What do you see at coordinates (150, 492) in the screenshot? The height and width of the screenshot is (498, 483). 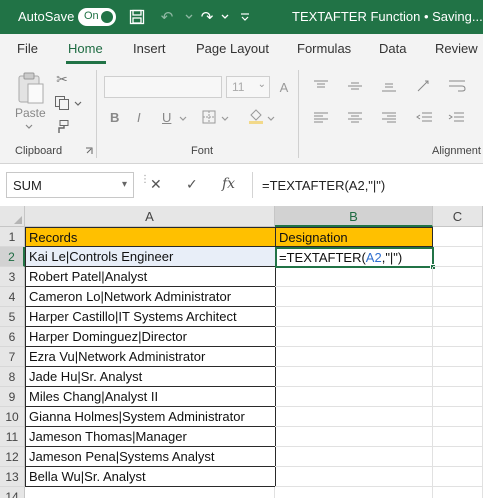 I see `cell-a14` at bounding box center [150, 492].